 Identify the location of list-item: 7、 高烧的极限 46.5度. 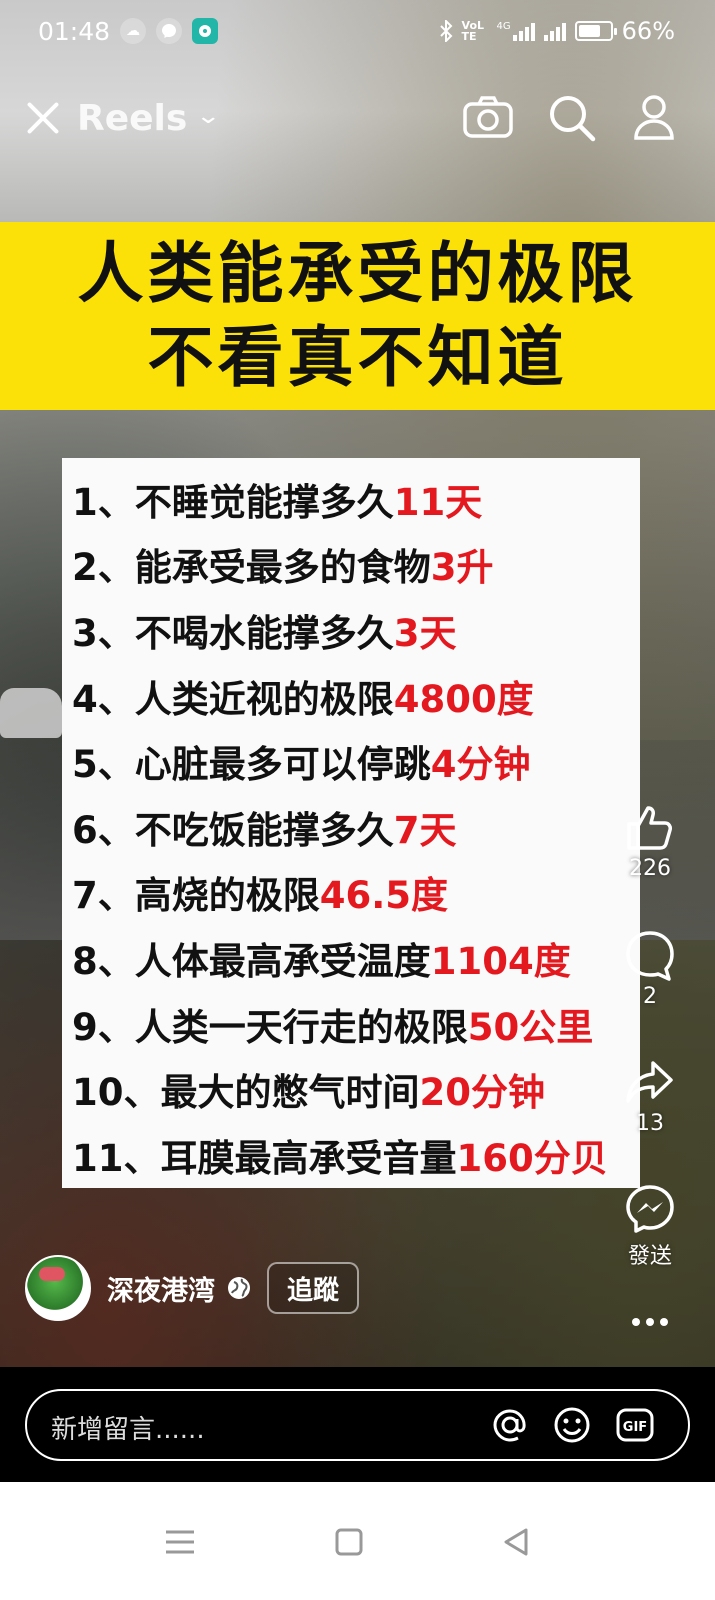
(260, 896).